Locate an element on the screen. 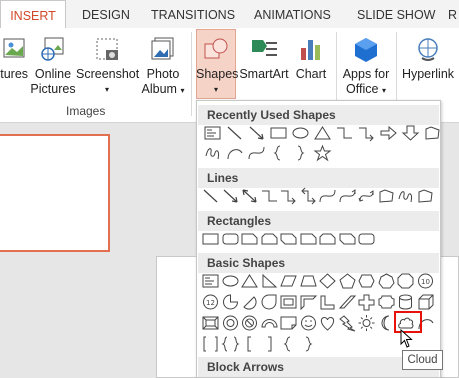  shape-hex-icon is located at coordinates (366, 281).